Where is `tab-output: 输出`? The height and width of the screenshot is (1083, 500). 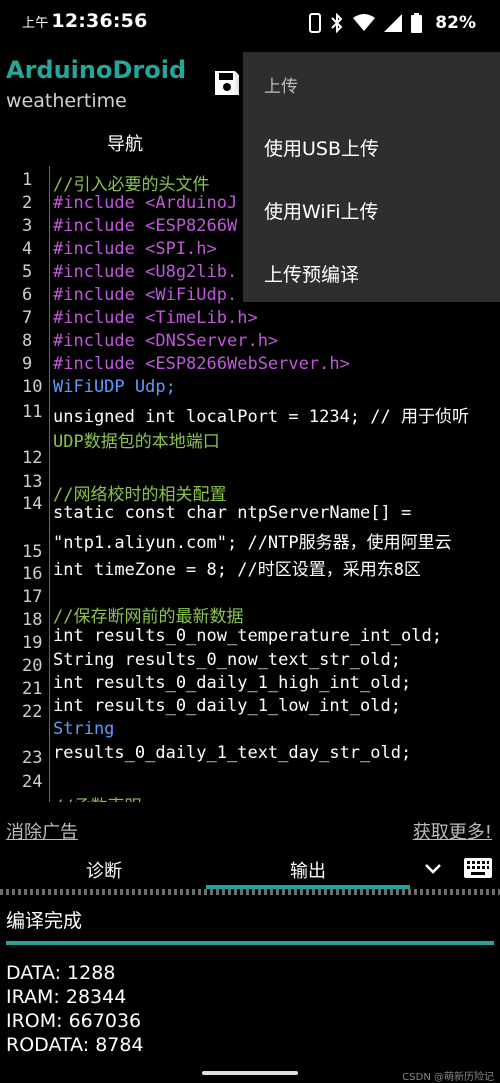
tab-output: 输出 is located at coordinates (308, 870).